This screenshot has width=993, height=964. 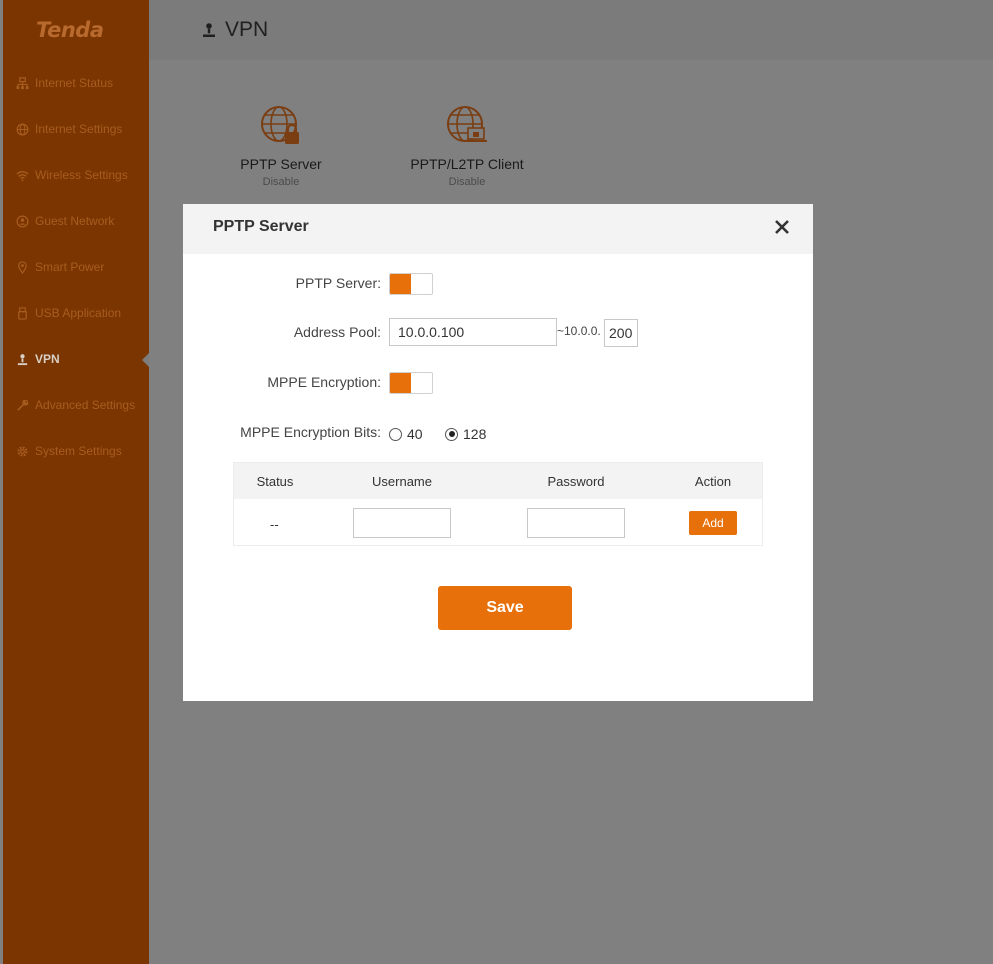 I want to click on dialog-title: PPTP Server, so click(x=261, y=226).